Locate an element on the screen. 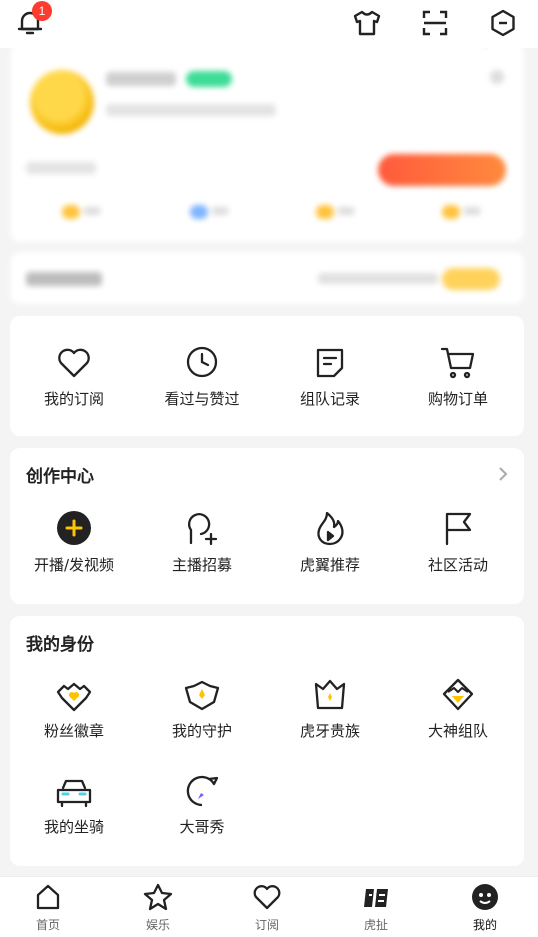 The image size is (538, 937). diamond-team-icon is located at coordinates (458, 693).